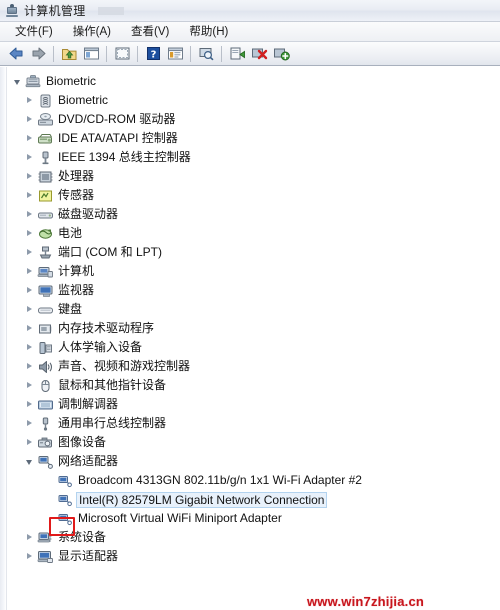 This screenshot has width=500, height=610. I want to click on menu-bar: 文件(F) 操作(A) 查看(V) 帮助(H), so click(250, 32).